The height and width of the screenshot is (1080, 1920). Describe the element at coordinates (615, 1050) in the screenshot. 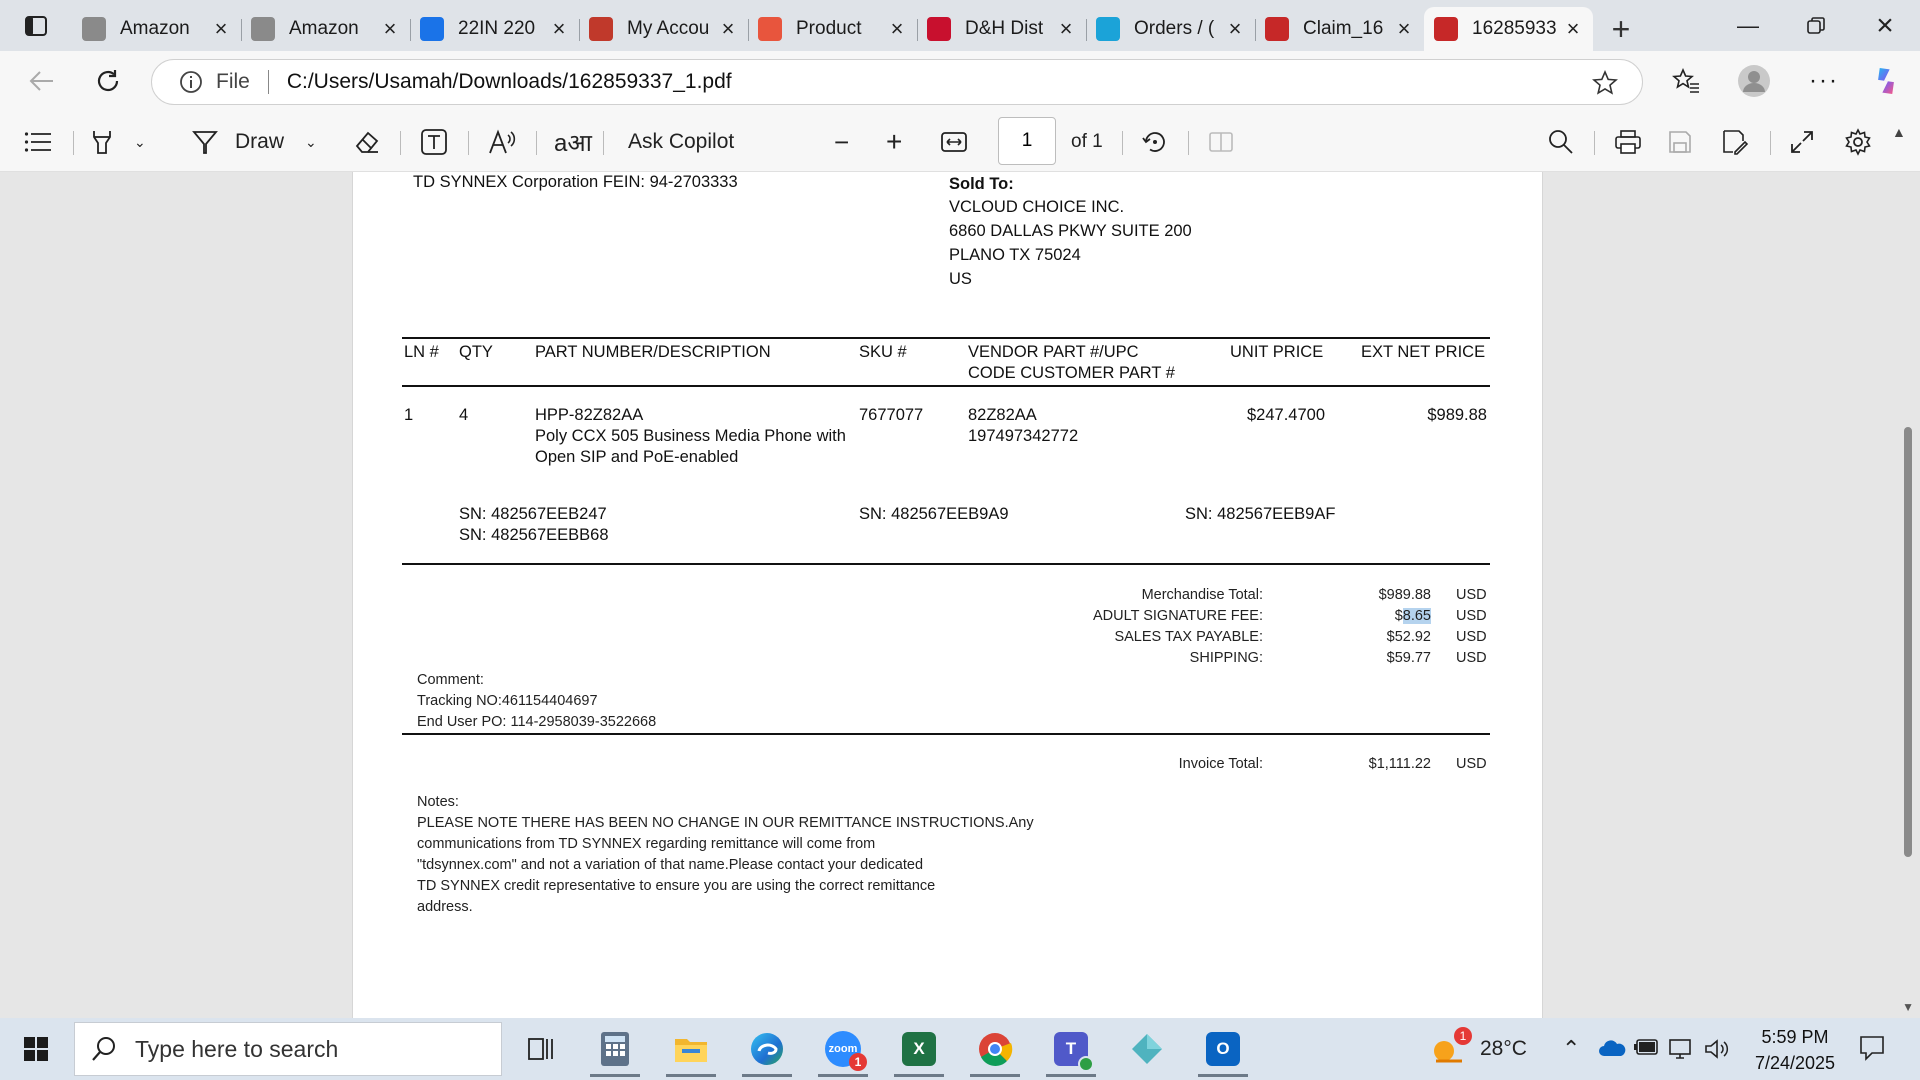

I see `calculator-app-icon` at that location.